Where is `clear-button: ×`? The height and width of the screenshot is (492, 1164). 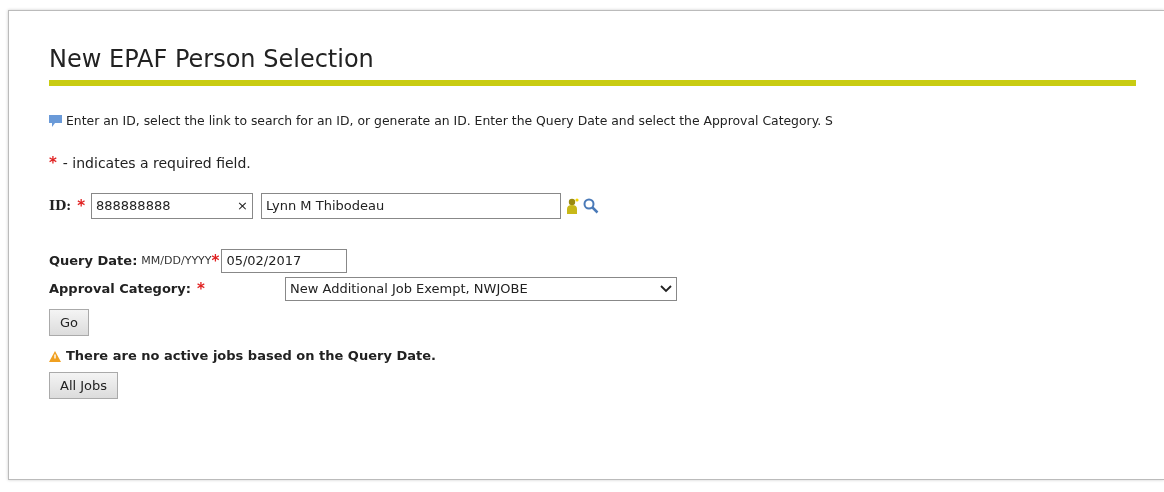
clear-button: × is located at coordinates (242, 206).